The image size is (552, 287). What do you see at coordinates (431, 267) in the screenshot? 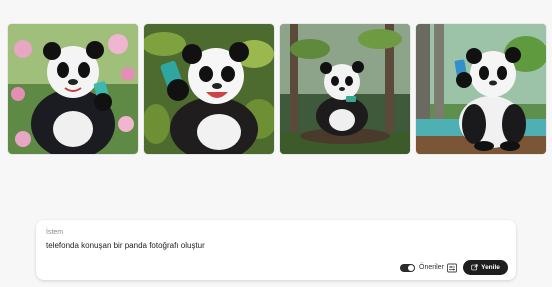
I see `suggestions-label: Öneriler` at bounding box center [431, 267].